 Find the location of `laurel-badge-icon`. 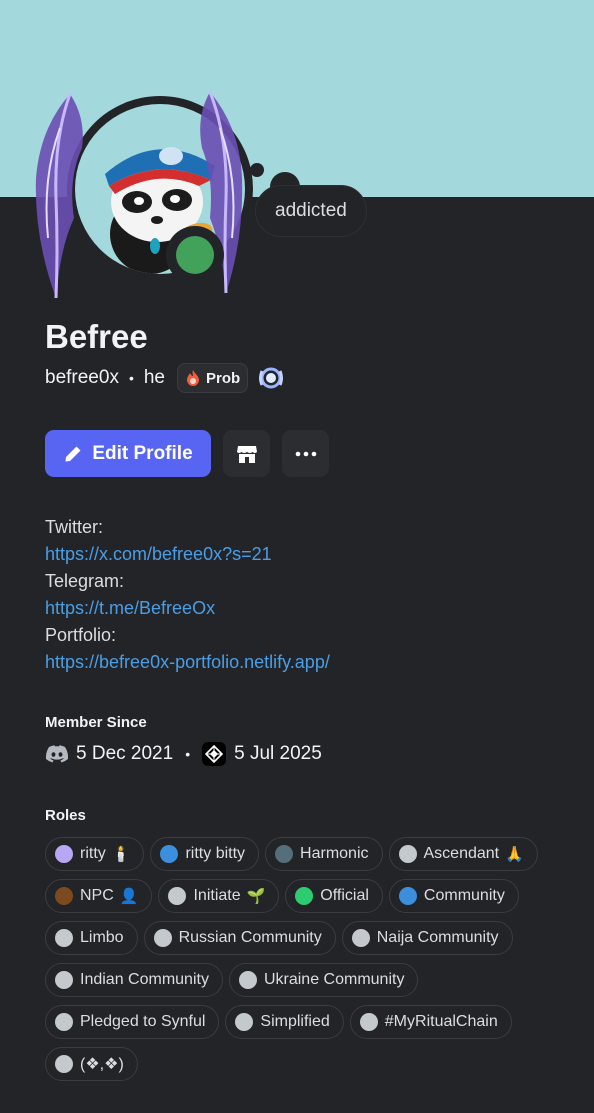

laurel-badge-icon is located at coordinates (271, 378).